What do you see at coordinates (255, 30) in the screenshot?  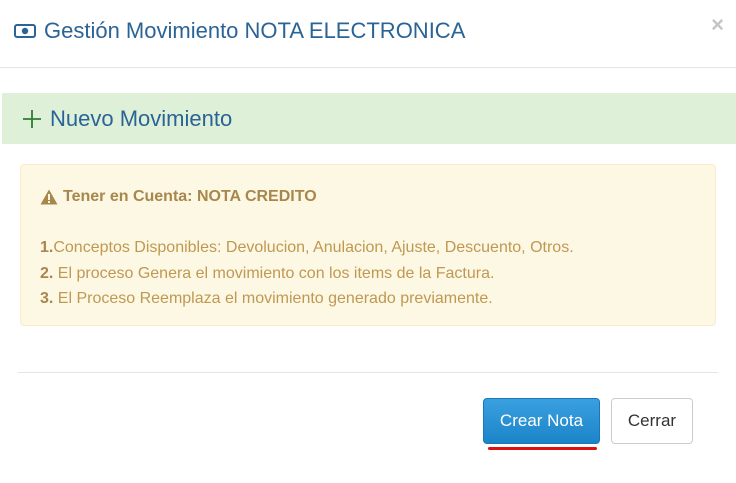 I see `modal-title: Gestión Movimiento NOTA ELECTRONICA` at bounding box center [255, 30].